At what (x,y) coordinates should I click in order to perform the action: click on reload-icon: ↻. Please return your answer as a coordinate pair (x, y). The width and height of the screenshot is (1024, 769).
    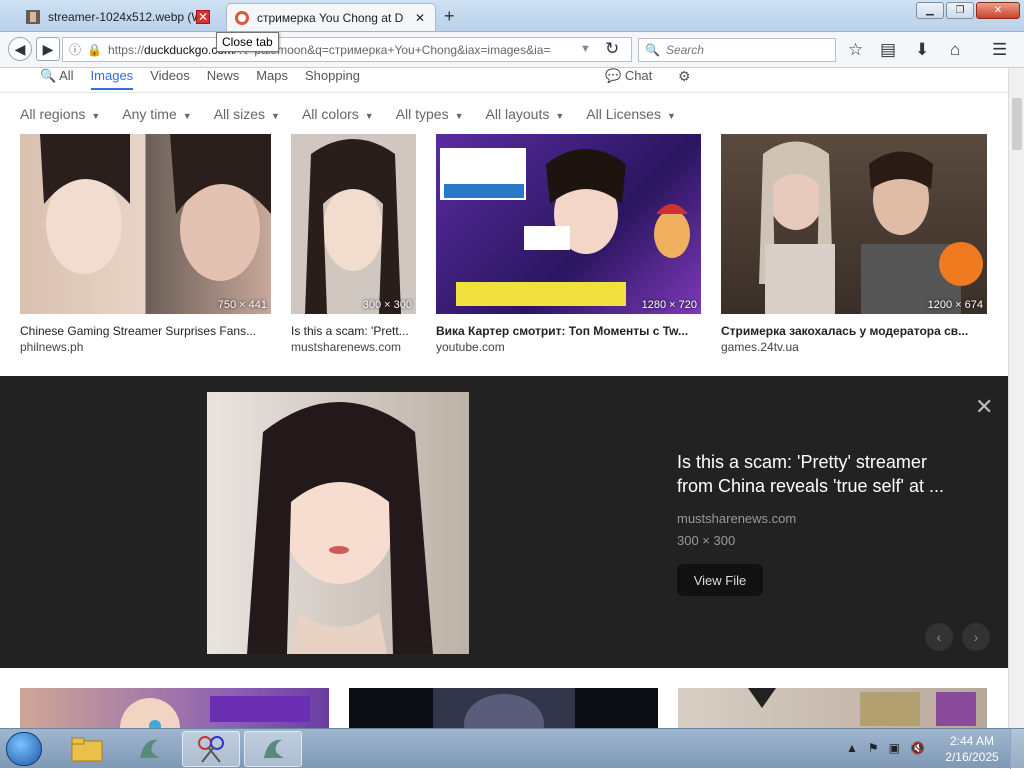
    Looking at the image, I should click on (612, 49).